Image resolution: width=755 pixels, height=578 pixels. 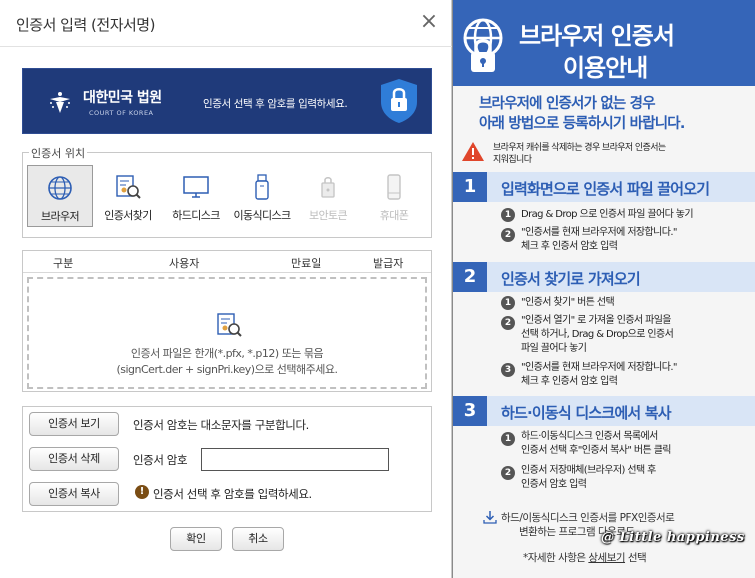 What do you see at coordinates (196, 539) in the screenshot?
I see `confirm-button: 확인` at bounding box center [196, 539].